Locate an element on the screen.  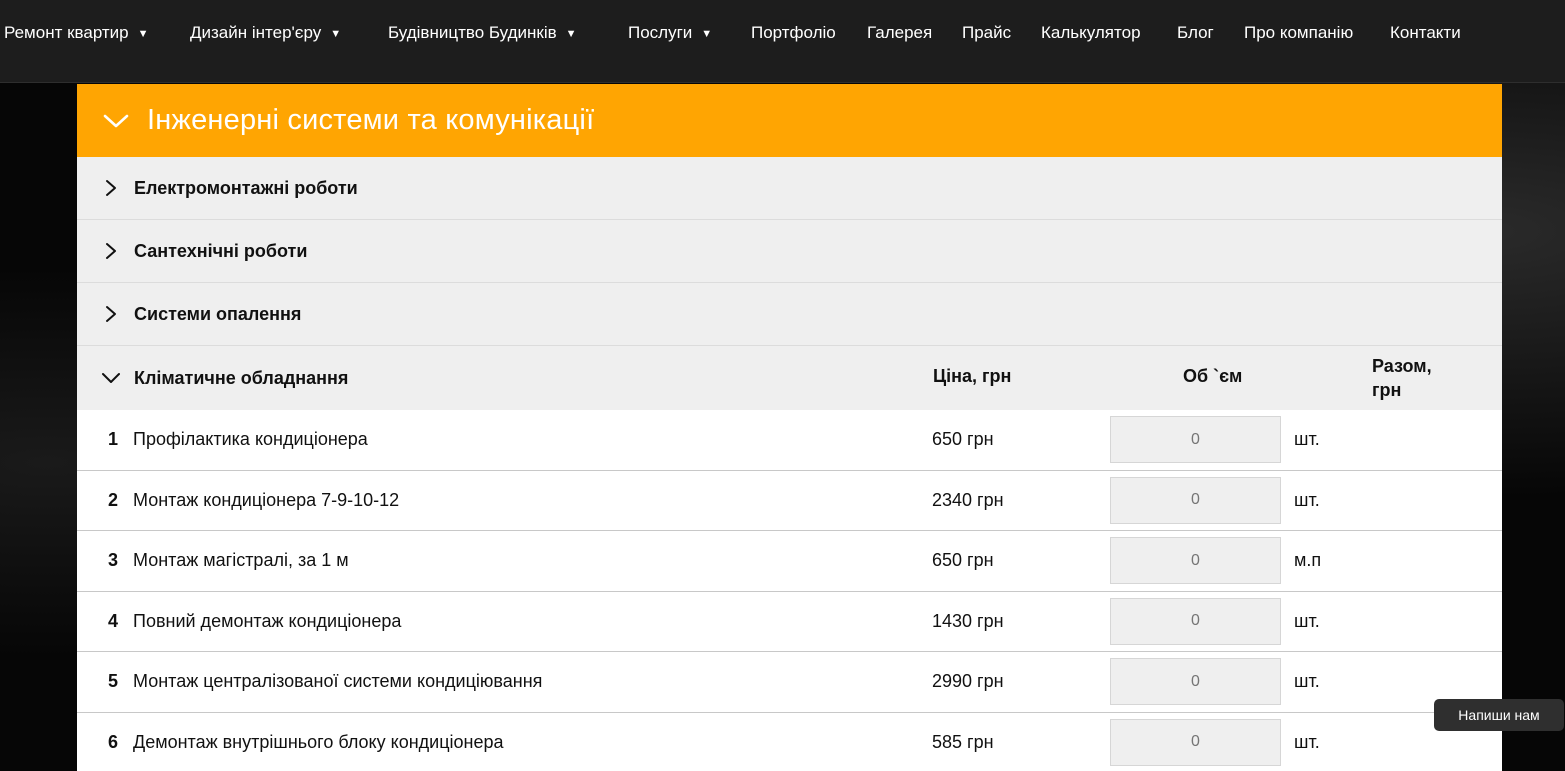
nav-item-label: Прайс is located at coordinates (987, 32).